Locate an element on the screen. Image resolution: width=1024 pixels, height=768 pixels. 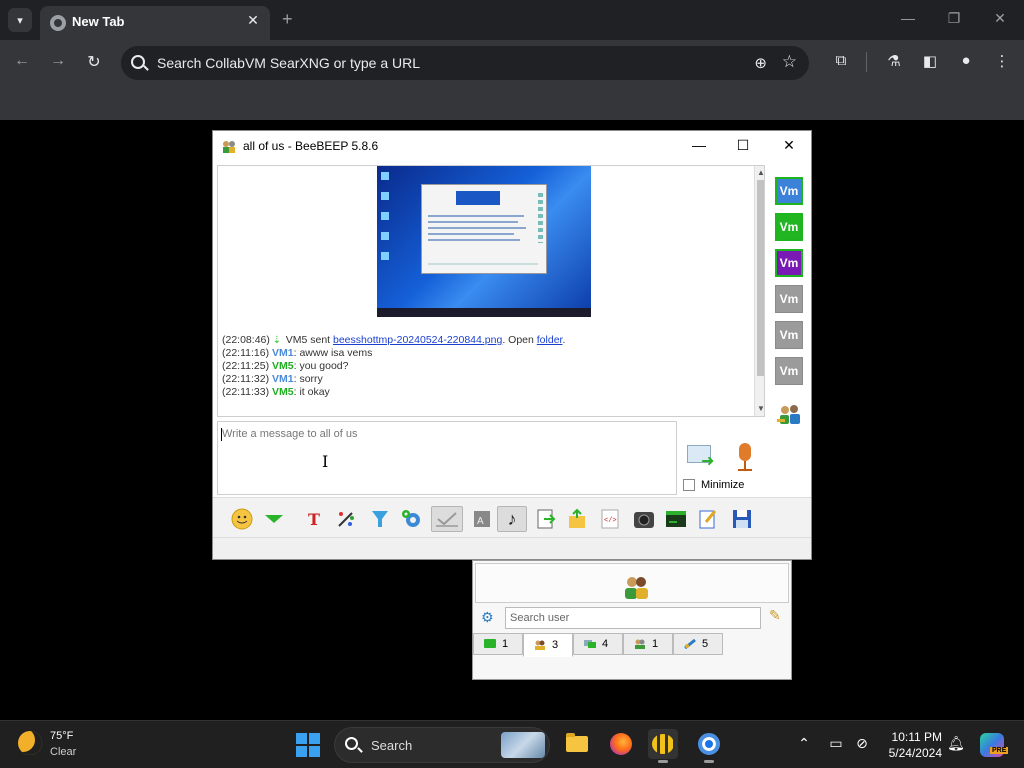
filter-button is located at coordinates (380, 519).